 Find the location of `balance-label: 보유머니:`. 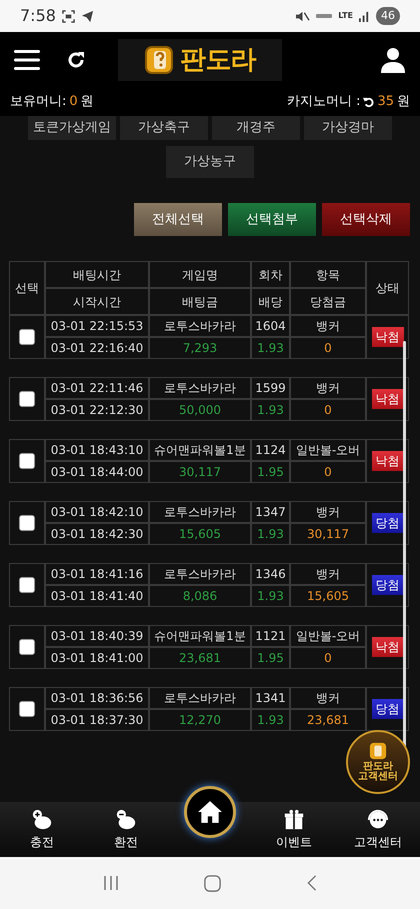

balance-label: 보유머니: is located at coordinates (38, 102).